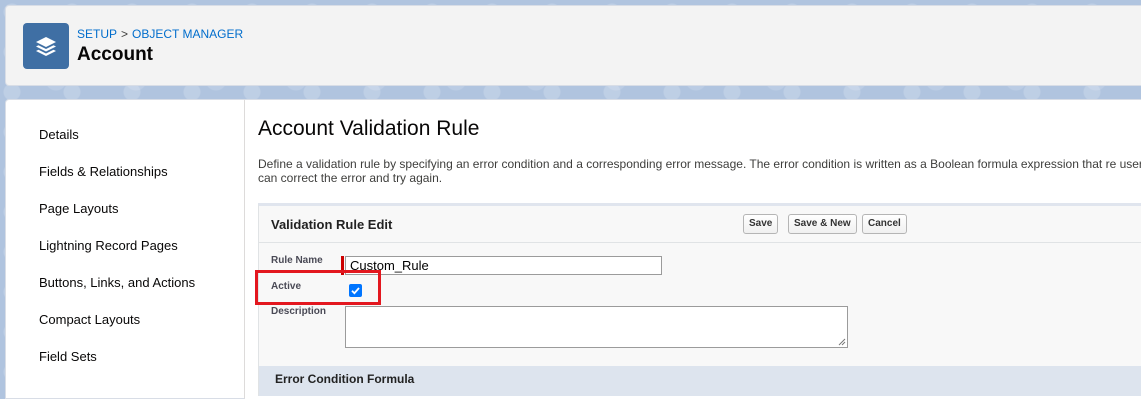 This screenshot has height=399, width=1141. What do you see at coordinates (89, 319) in the screenshot?
I see `sidebar-item-compact-layouts: Compact Layouts` at bounding box center [89, 319].